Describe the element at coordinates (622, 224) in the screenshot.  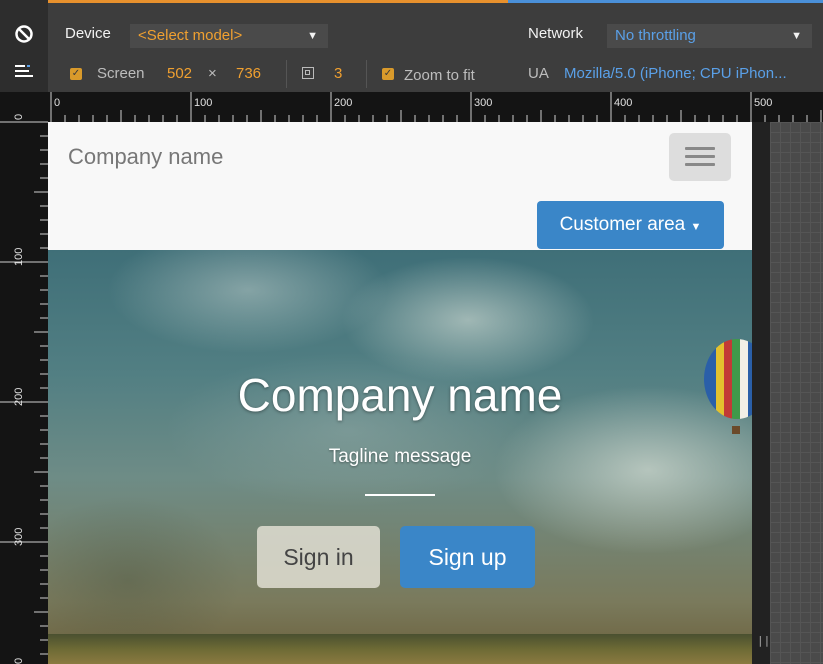
I see `customer-area-label: Customer area` at that location.